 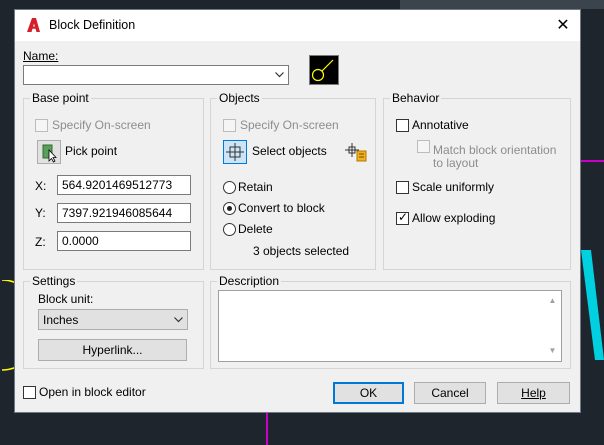 I want to click on match-orientation-checkbox, so click(x=423, y=146).